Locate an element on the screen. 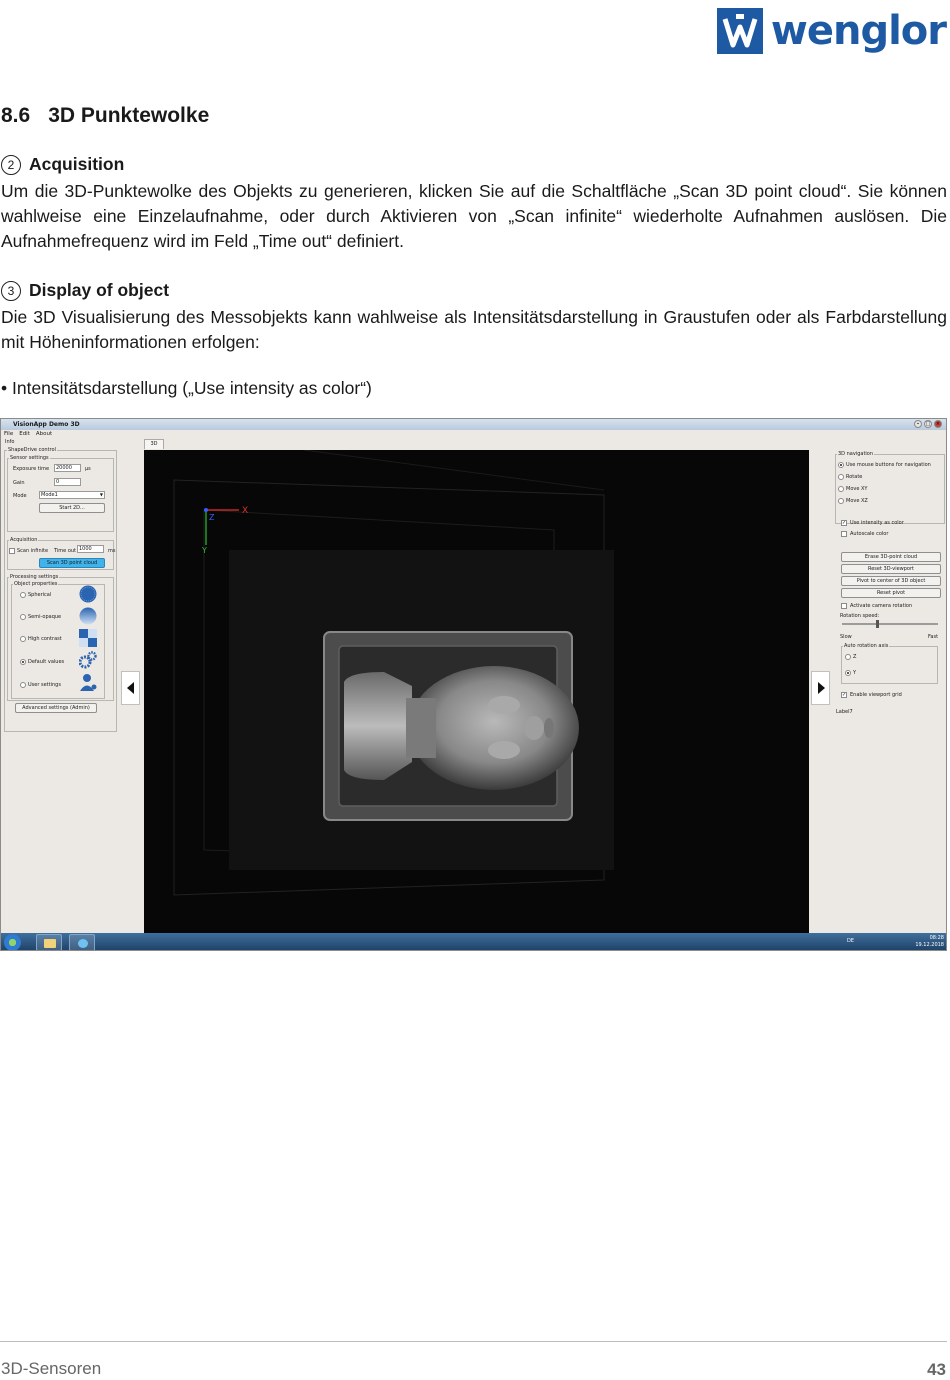 The width and height of the screenshot is (950, 1380). slider-thumb is located at coordinates (877, 624).